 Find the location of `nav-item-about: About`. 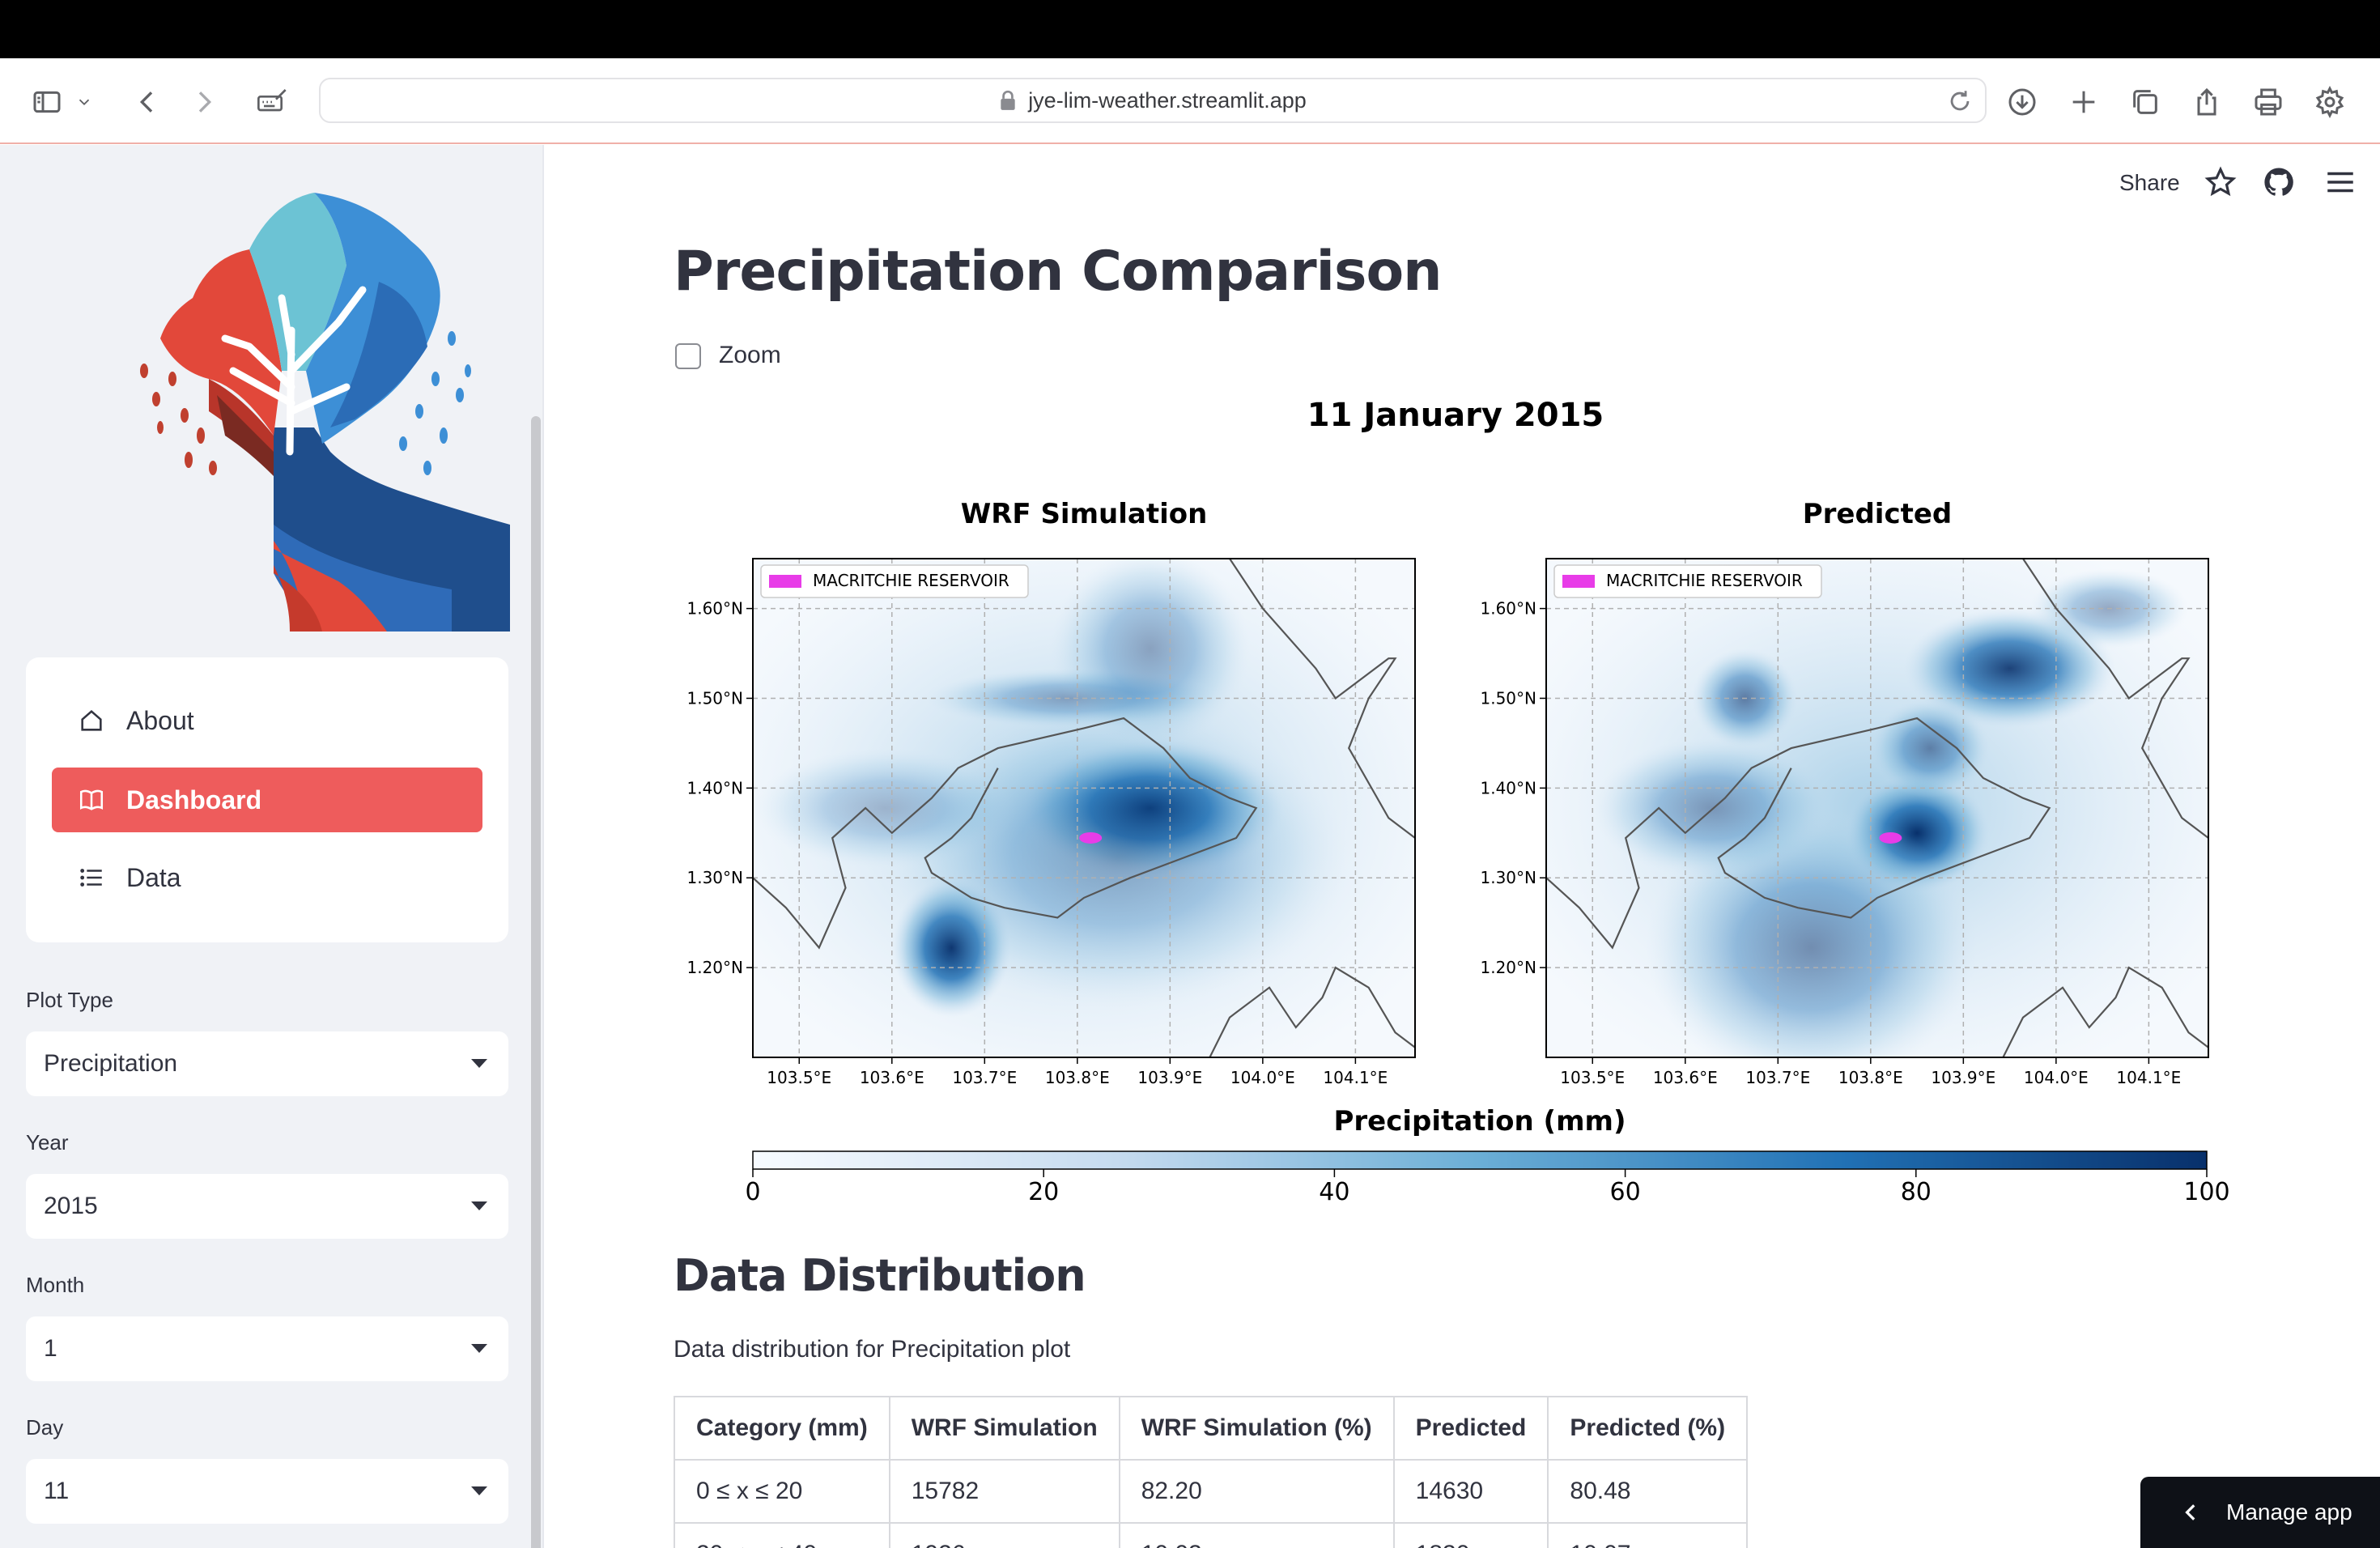

nav-item-about: About is located at coordinates (267, 720).